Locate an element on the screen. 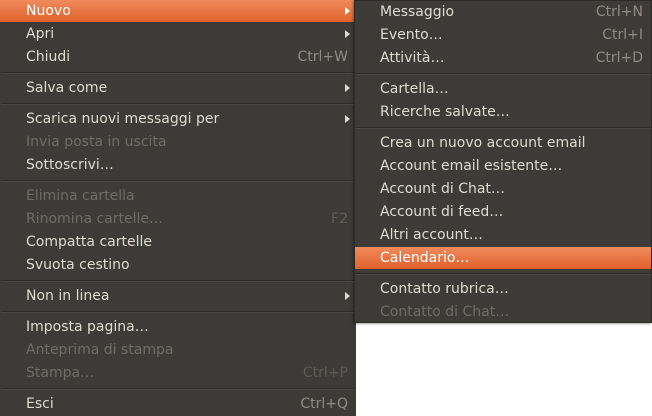 This screenshot has width=652, height=416. submenu-item-new-email-account: Crea un nuovo account email is located at coordinates (503, 143).